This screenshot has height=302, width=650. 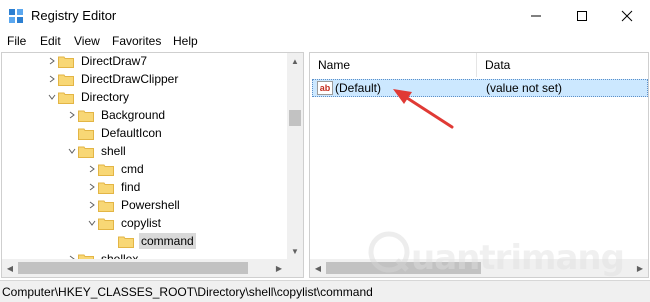 I want to click on tree-item-label: DirectDraw7, so click(x=114, y=61).